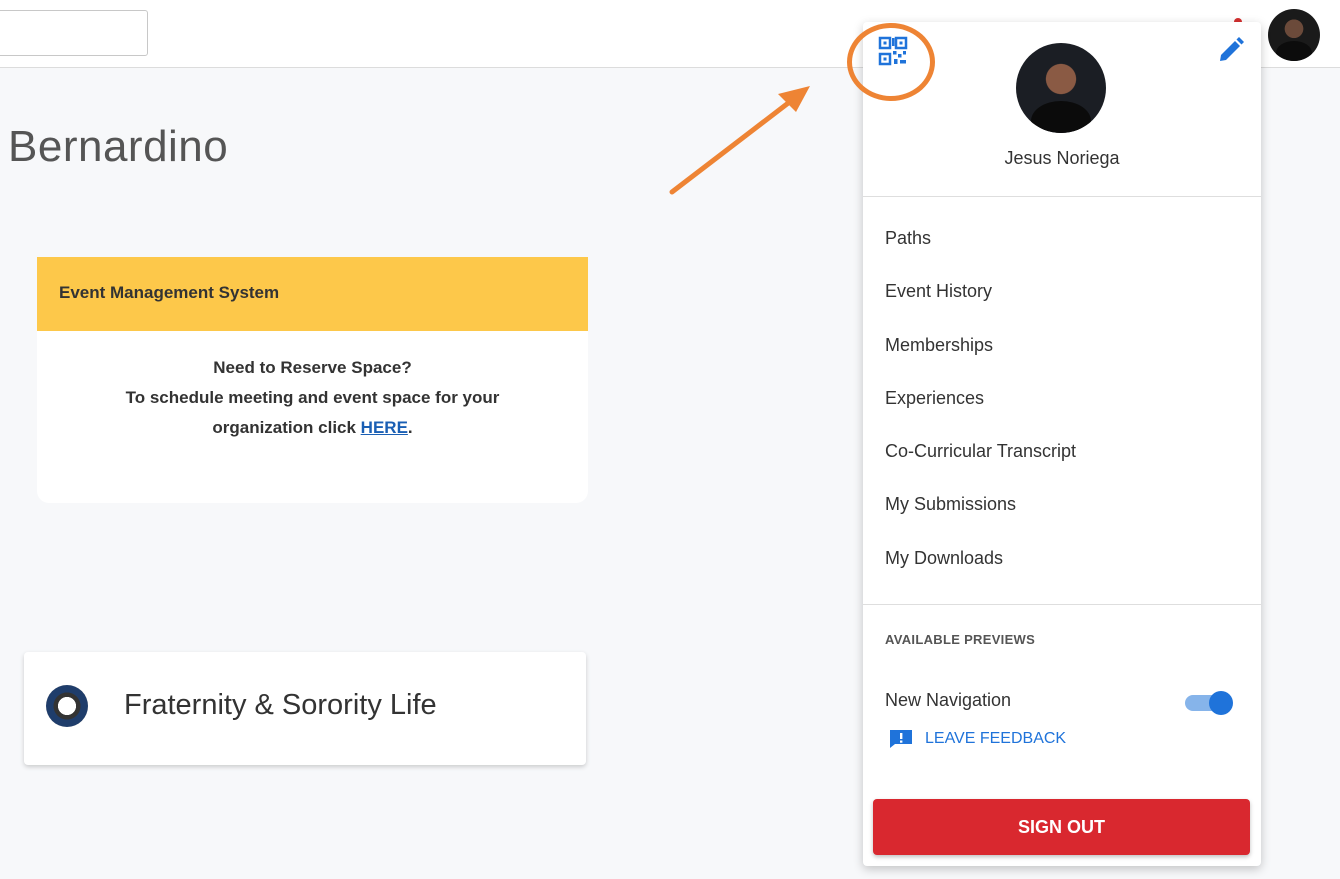 Image resolution: width=1340 pixels, height=879 pixels. Describe the element at coordinates (410, 427) in the screenshot. I see `event-card-line3-suffix: .` at that location.